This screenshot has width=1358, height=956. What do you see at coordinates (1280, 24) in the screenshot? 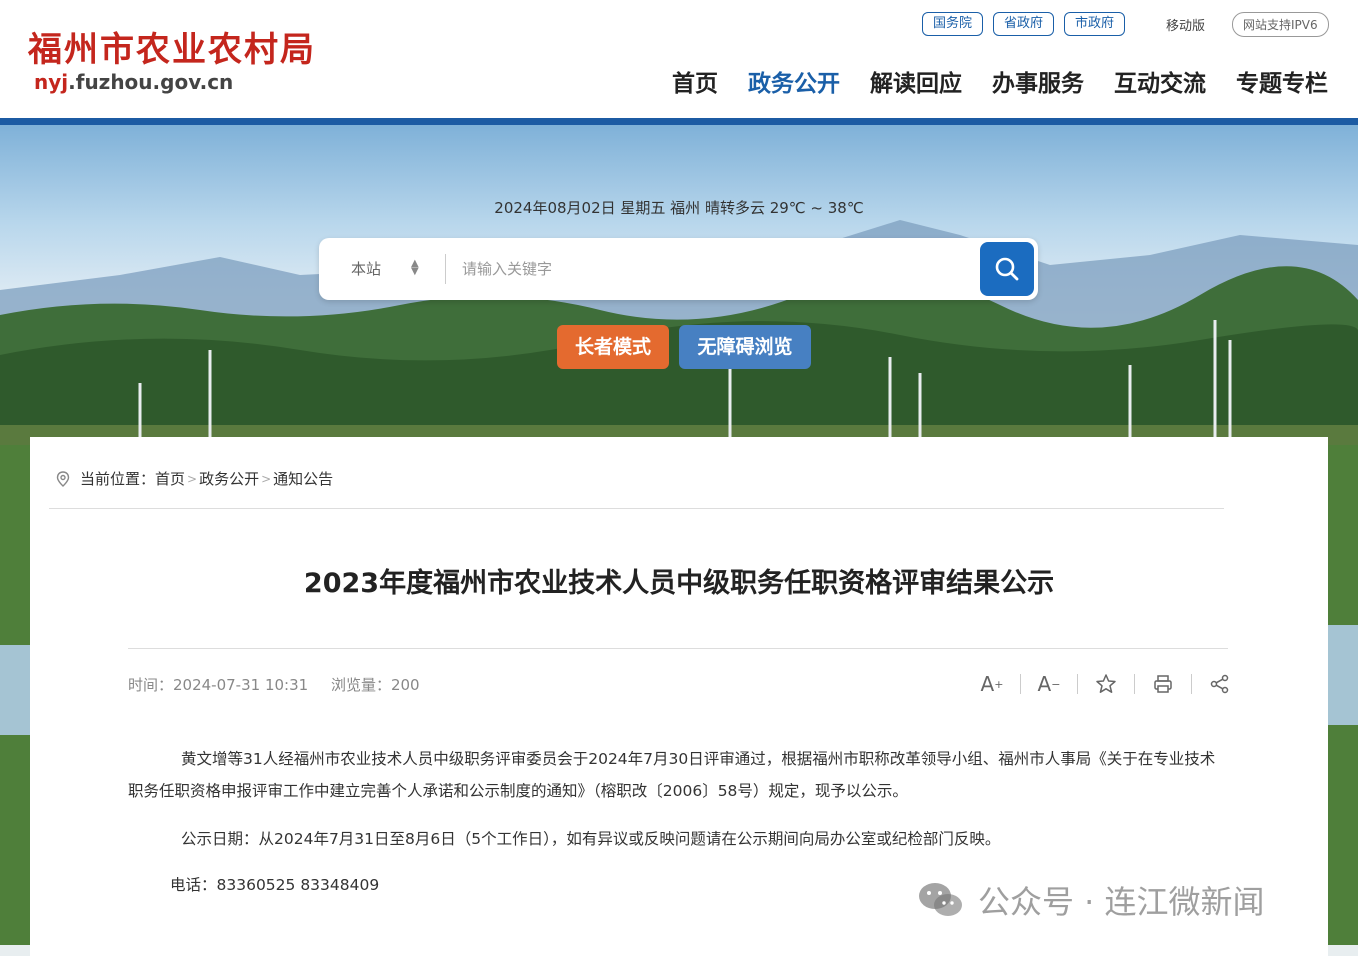
I see `ipv6-badge: 网站支持IPV6` at bounding box center [1280, 24].